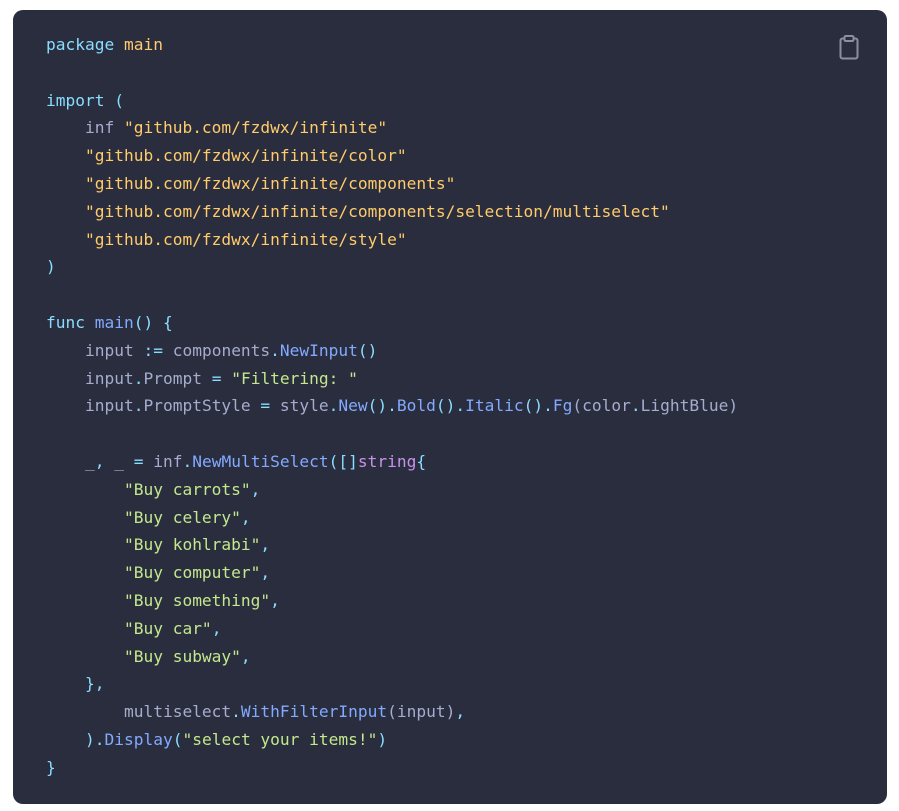 This screenshot has height=811, width=899. I want to click on token: "Buy something", so click(197, 600).